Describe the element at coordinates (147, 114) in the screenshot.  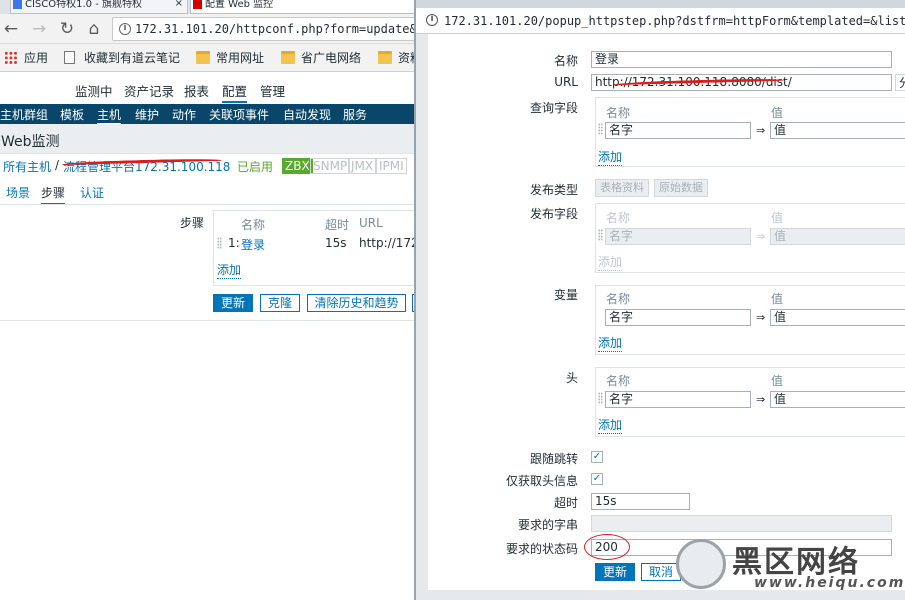
I see `submenu-maintenance: 维护` at that location.